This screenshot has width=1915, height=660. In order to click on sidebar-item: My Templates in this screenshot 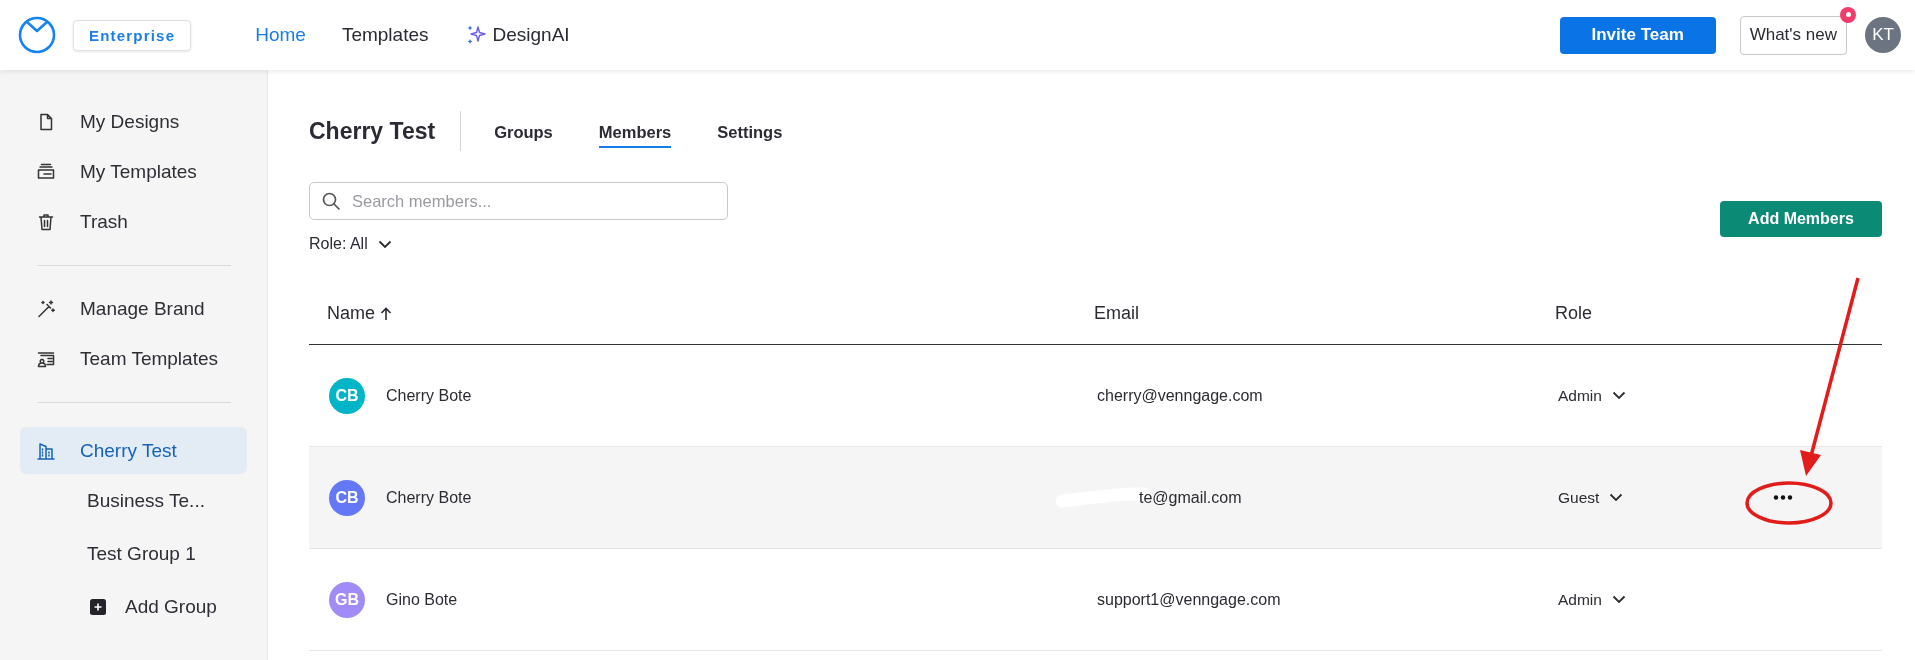, I will do `click(133, 172)`.